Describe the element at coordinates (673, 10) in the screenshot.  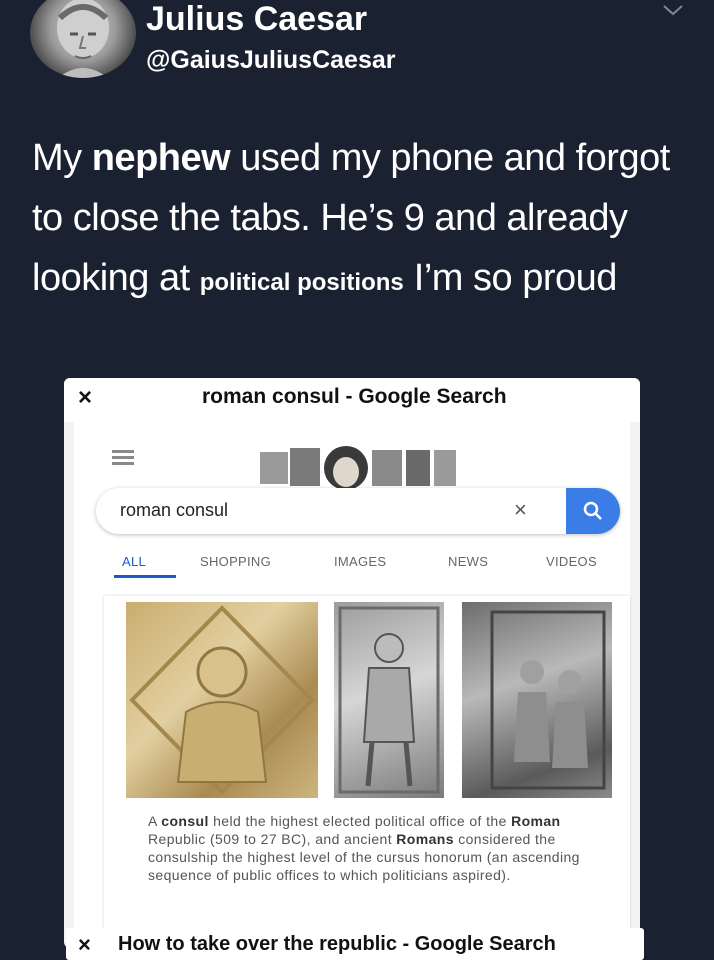
I see `chevron-down-icon` at that location.